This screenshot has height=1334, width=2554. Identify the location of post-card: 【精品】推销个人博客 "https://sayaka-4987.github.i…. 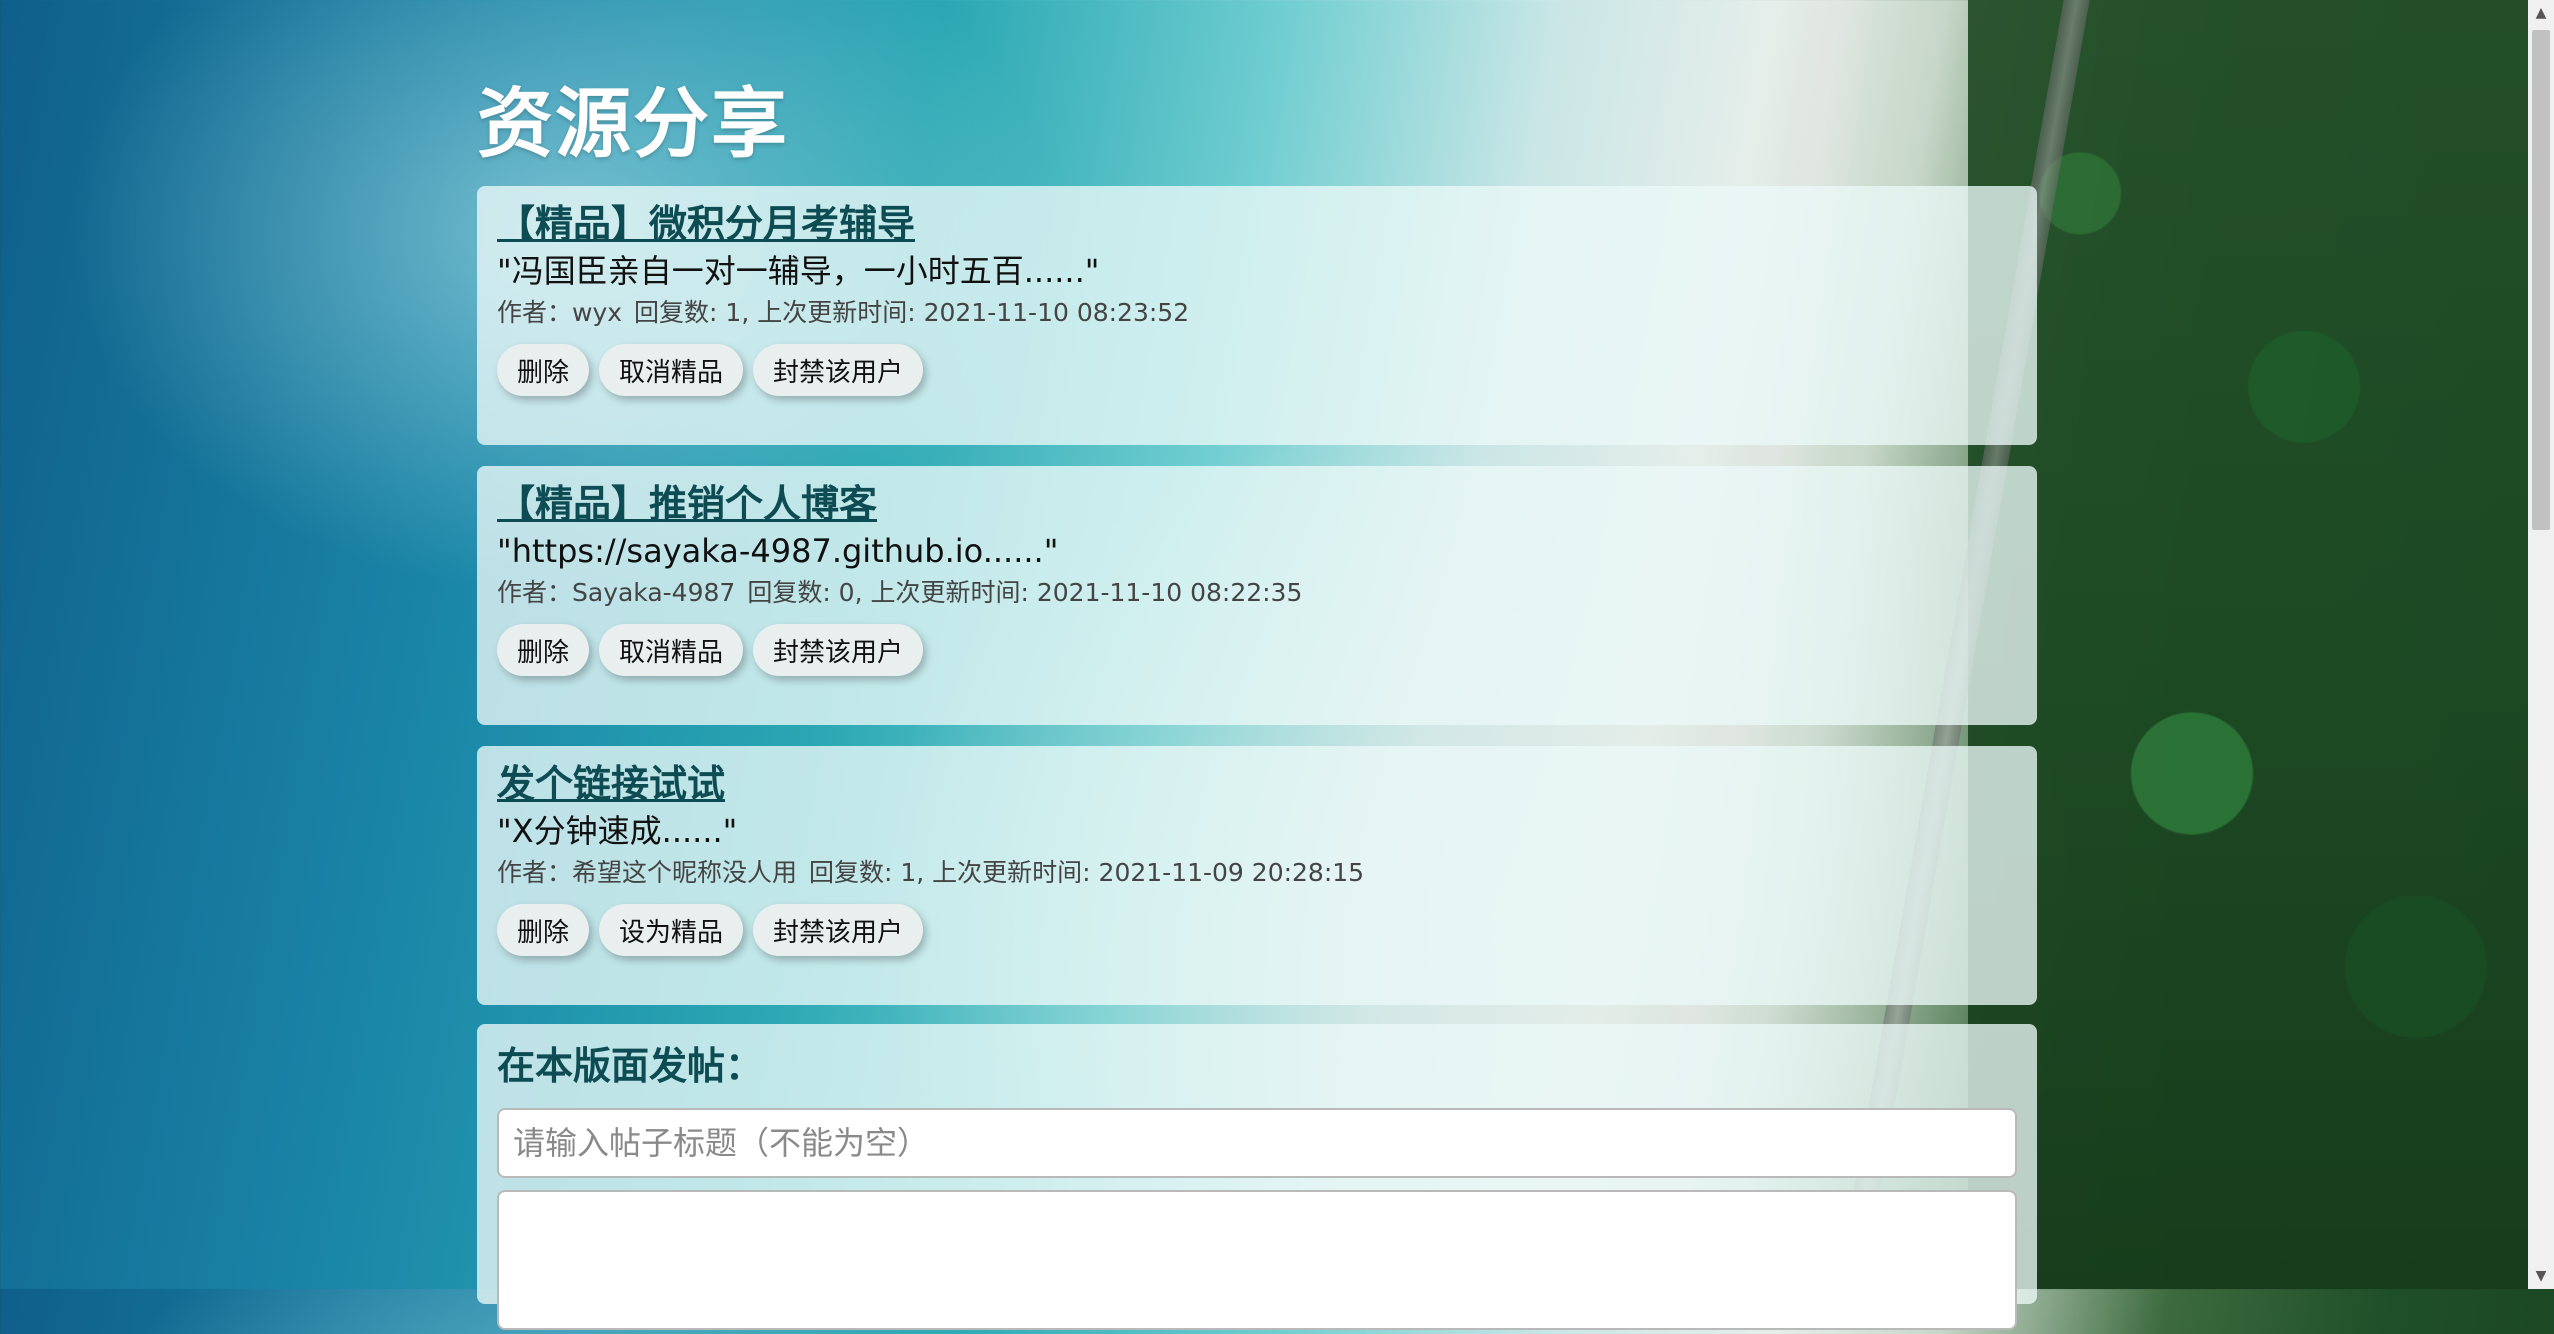
(1257, 595).